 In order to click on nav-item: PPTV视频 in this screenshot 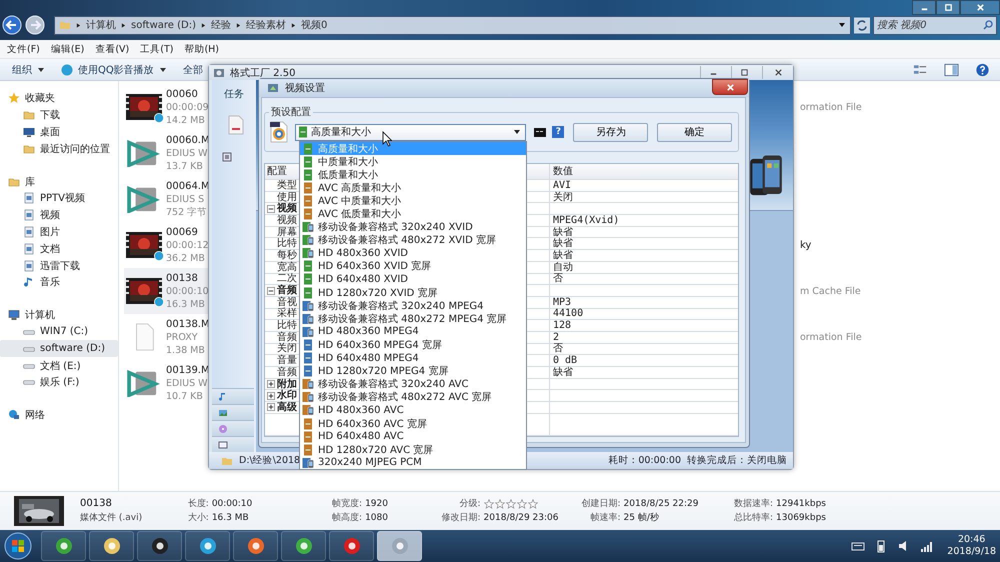, I will do `click(59, 198)`.